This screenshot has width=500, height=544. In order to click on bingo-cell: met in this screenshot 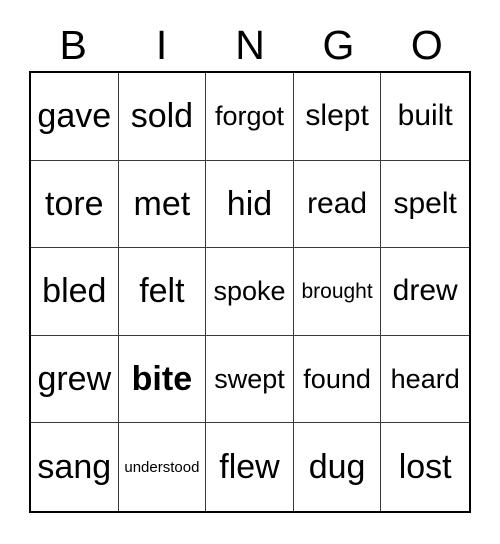, I will do `click(162, 204)`.